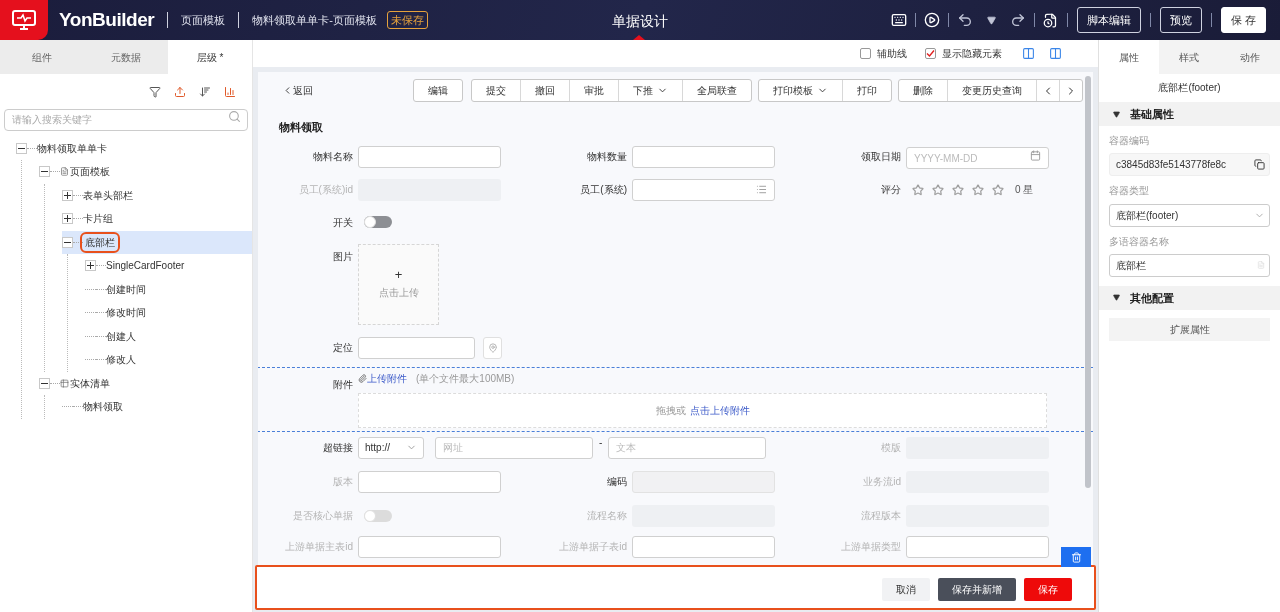  Describe the element at coordinates (126, 57) in the screenshot. I see `panel-tab: 元数据` at that location.